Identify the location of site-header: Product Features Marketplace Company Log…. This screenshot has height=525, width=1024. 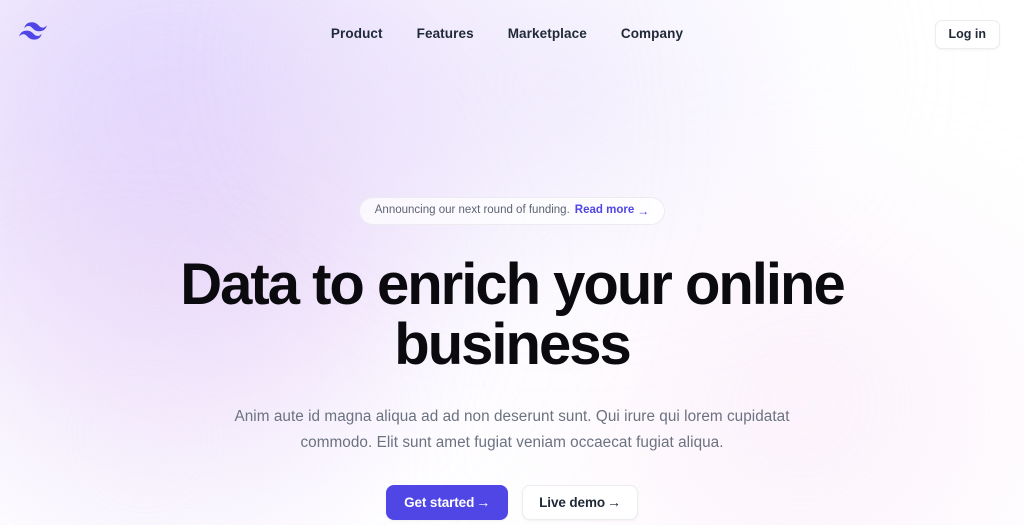
(512, 34).